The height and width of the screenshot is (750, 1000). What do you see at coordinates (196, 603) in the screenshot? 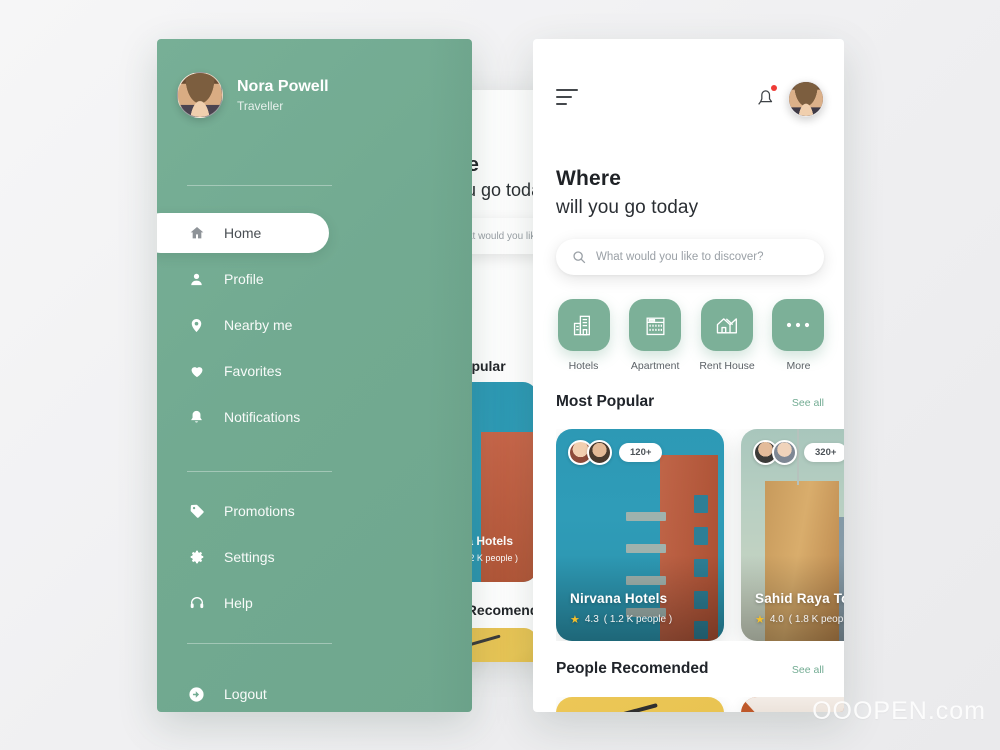
I see `headset-icon` at bounding box center [196, 603].